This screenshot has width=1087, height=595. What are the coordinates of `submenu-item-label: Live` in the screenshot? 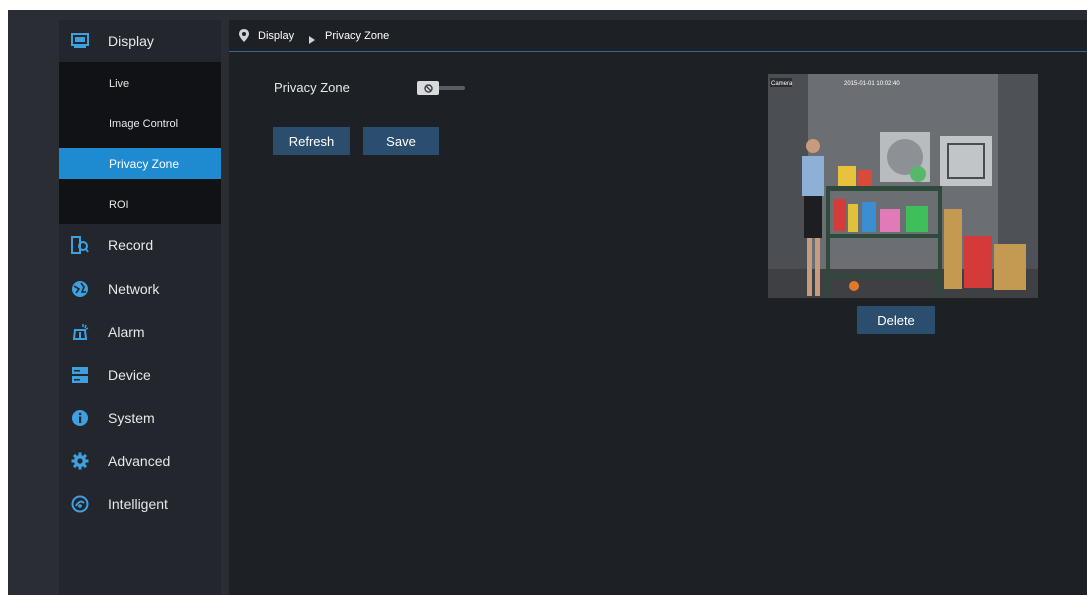 It's located at (119, 83).